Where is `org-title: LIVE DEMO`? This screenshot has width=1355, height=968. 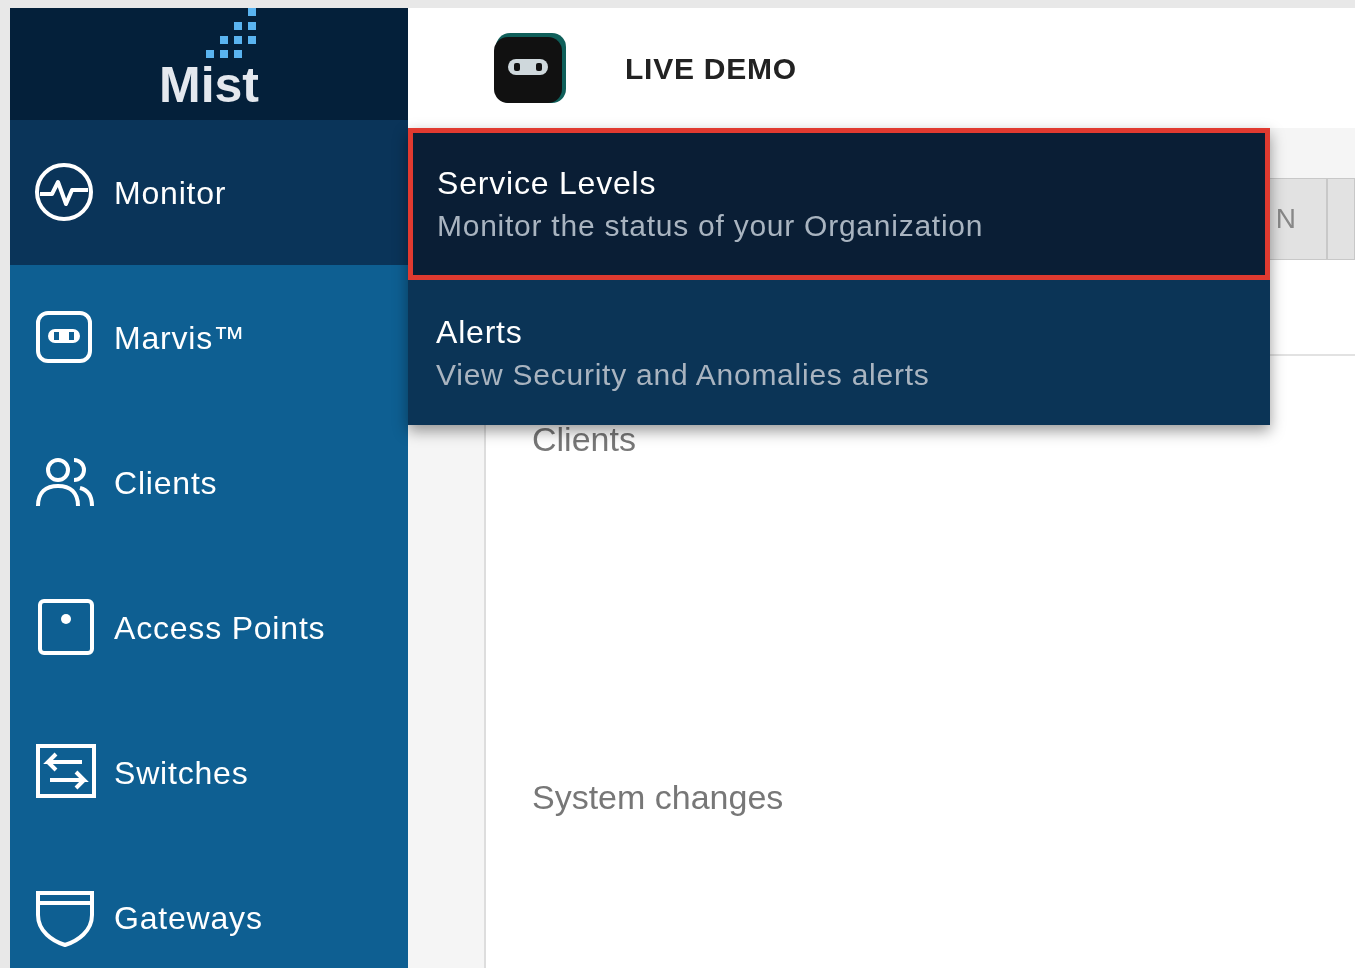
org-title: LIVE DEMO is located at coordinates (711, 68).